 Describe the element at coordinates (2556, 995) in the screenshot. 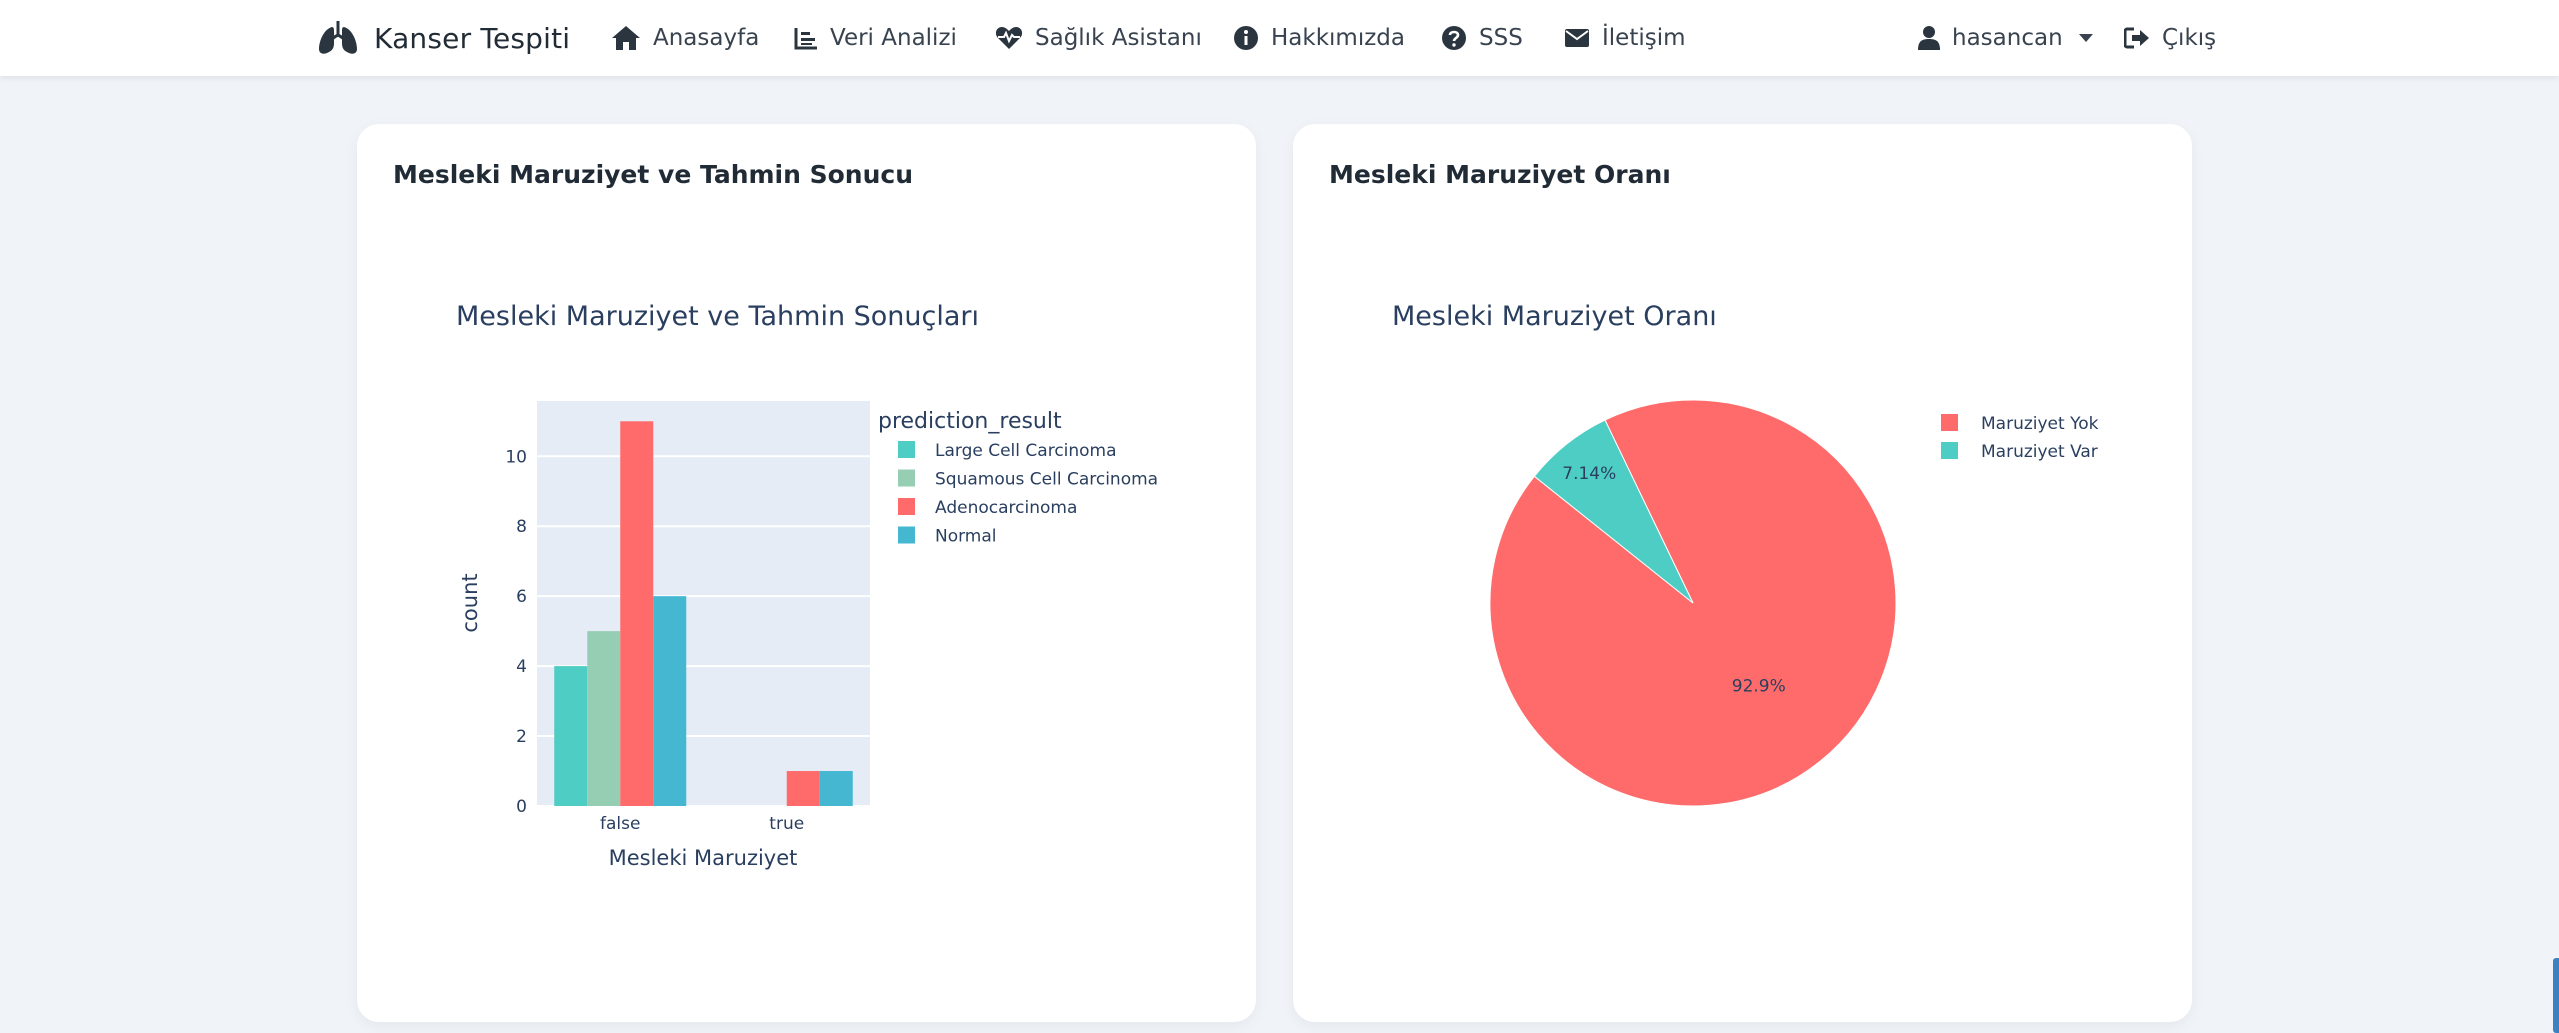

I see `scrollbar-thumb` at that location.